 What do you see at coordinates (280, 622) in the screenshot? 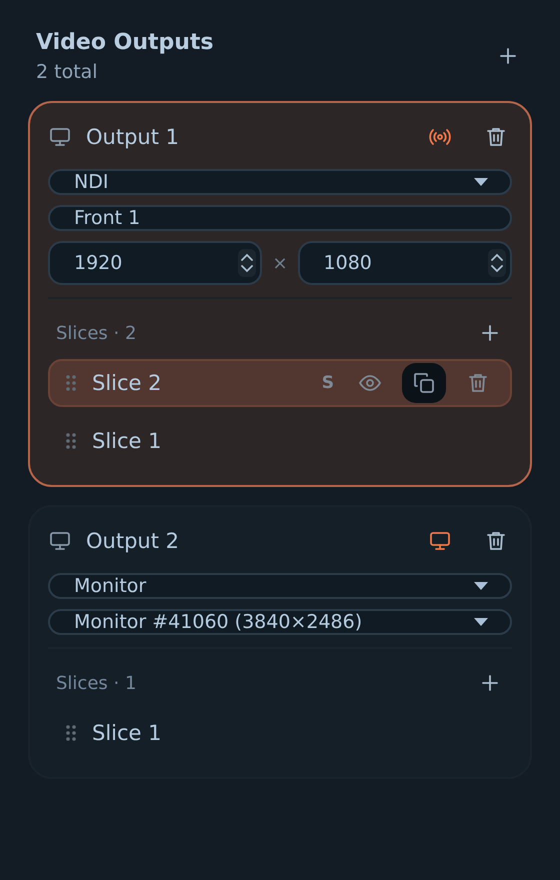
I see `dropdown-field: Monitor #41060 (3840×2486)` at bounding box center [280, 622].